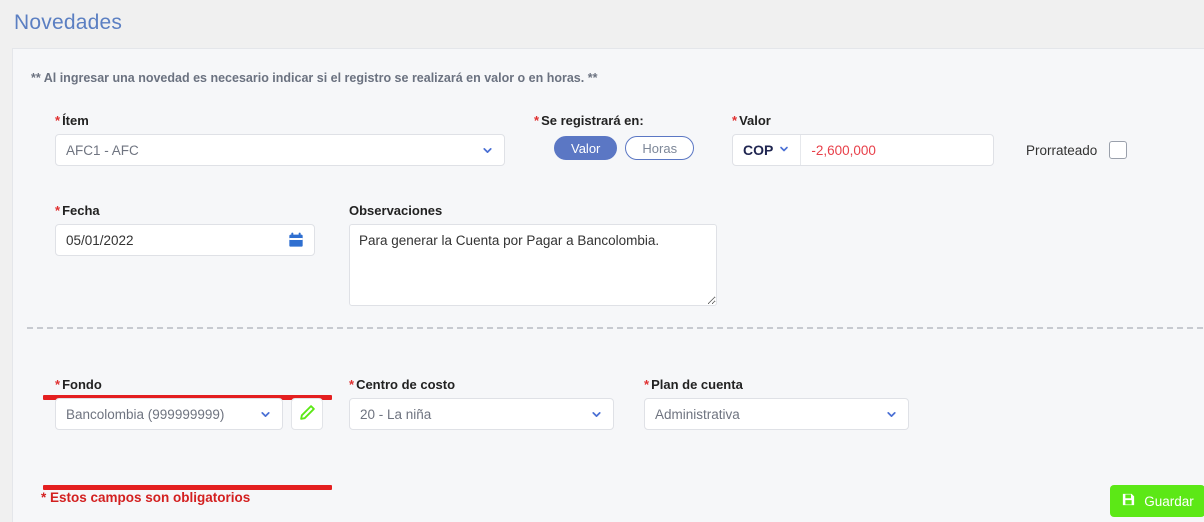  Describe the element at coordinates (75, 120) in the screenshot. I see `item-label-text: Ítem` at that location.